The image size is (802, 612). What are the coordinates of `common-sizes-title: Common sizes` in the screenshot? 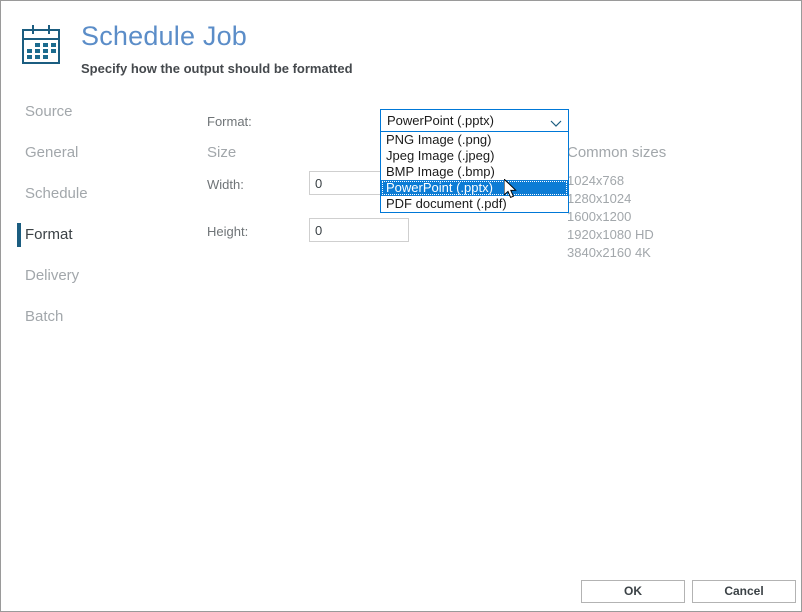 It's located at (617, 152).